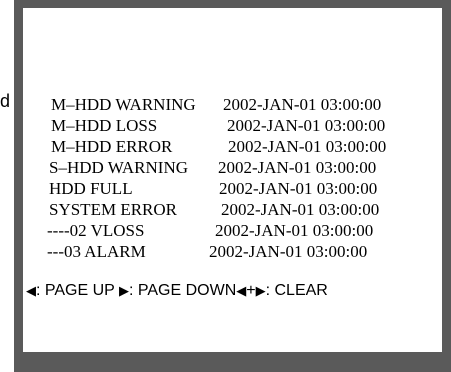 The image size is (451, 372). I want to click on plus-symbol: +, so click(251, 290).